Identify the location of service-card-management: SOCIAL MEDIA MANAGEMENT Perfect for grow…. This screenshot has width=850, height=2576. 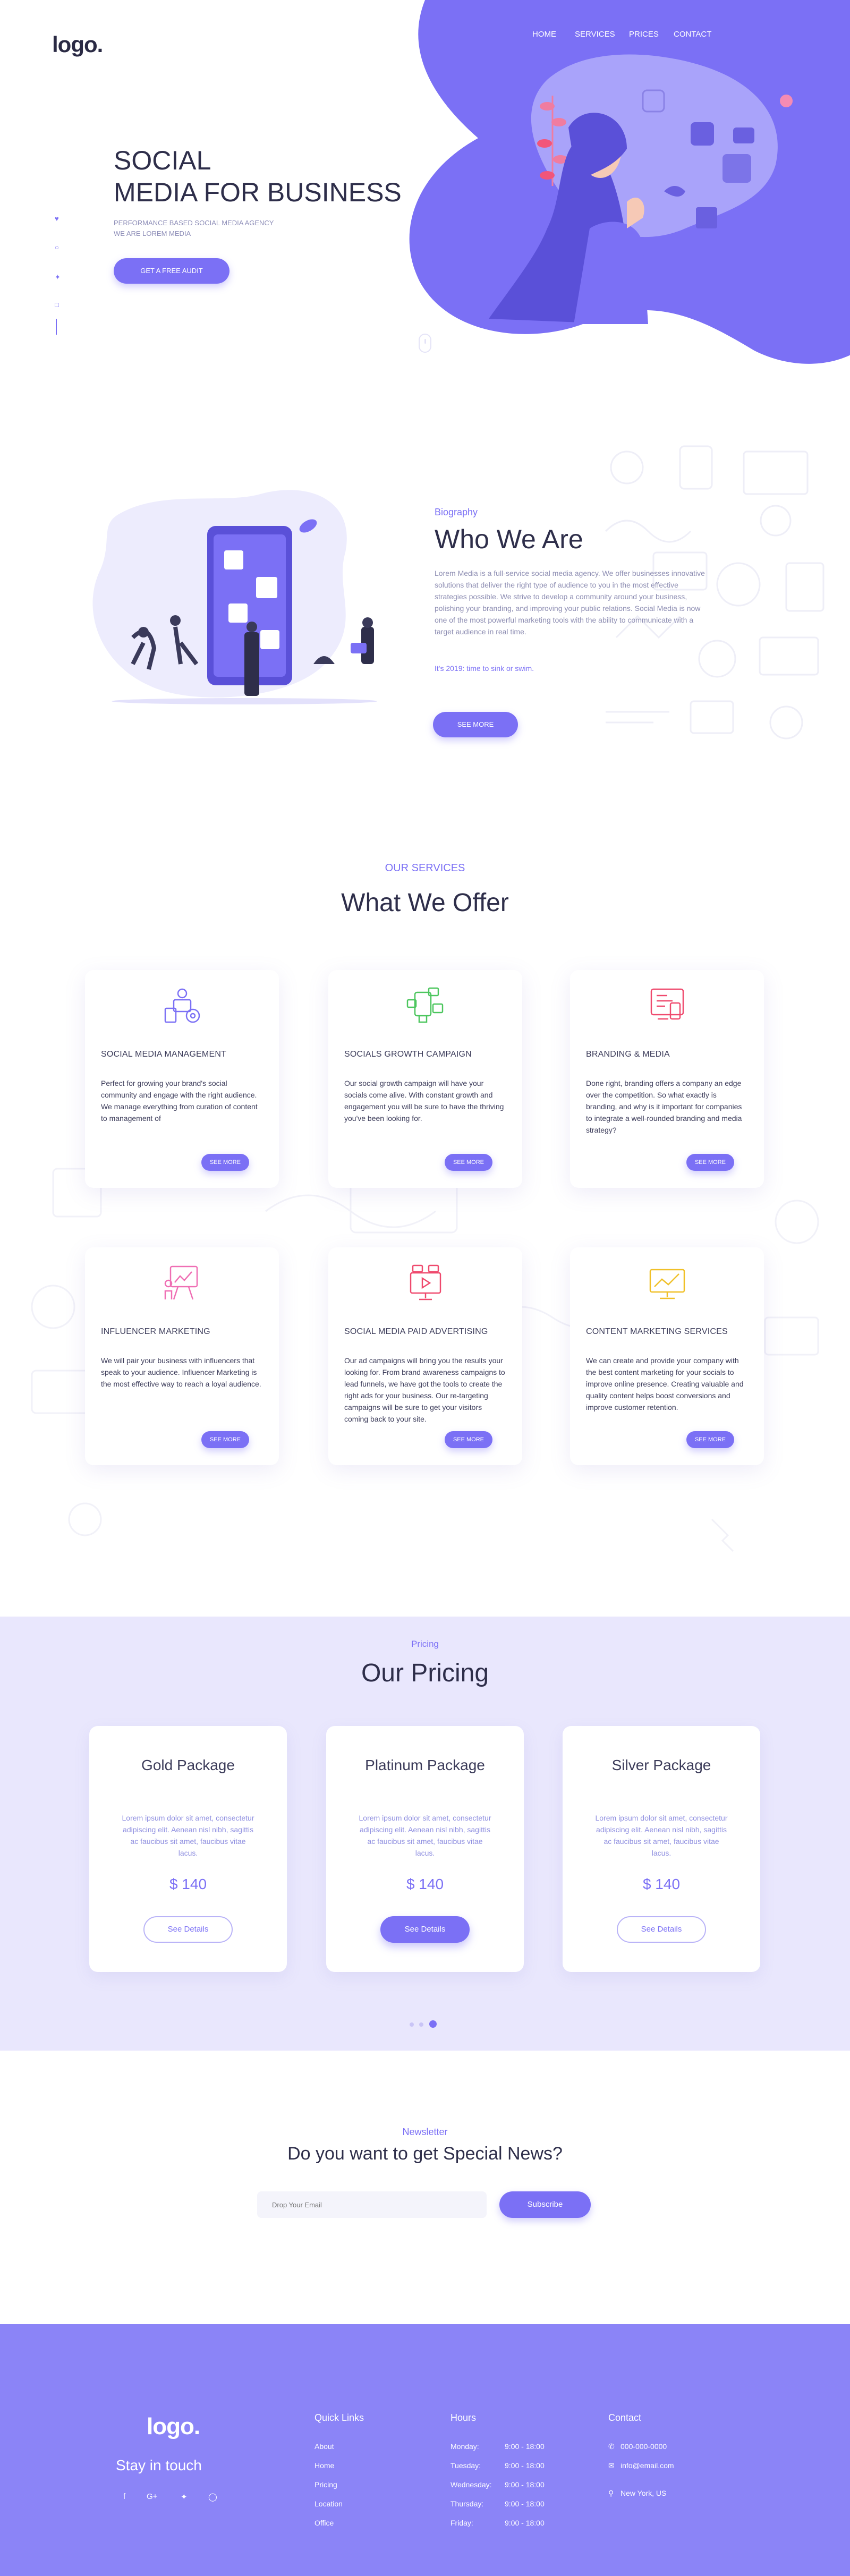
(182, 1079).